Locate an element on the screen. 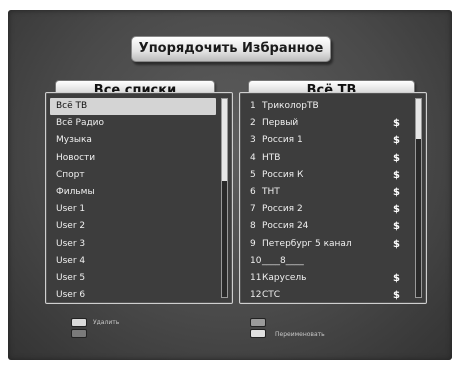 This screenshot has width=455, height=366. channel-name: Россия К is located at coordinates (283, 174).